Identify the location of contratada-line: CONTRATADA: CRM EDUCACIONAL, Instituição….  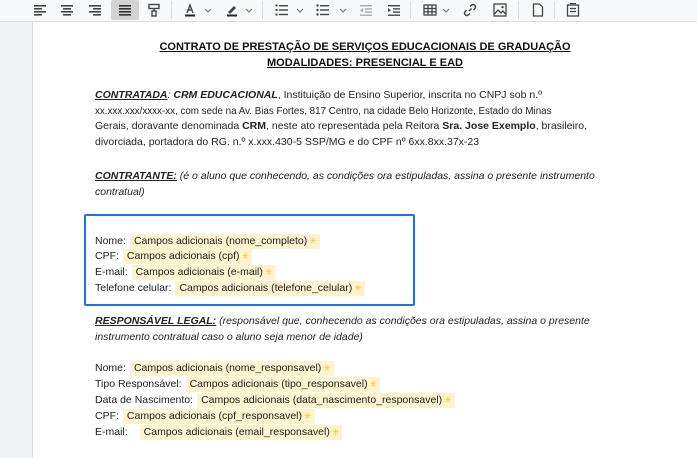
(318, 95).